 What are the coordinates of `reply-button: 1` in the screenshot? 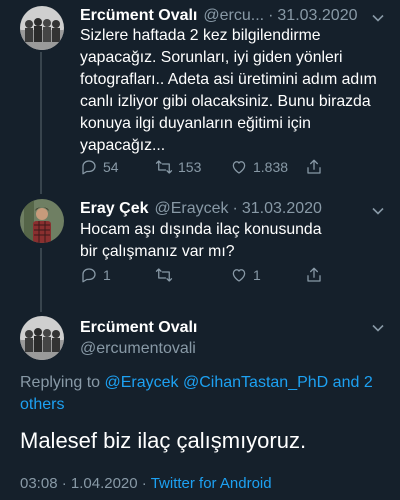 It's located at (117, 275).